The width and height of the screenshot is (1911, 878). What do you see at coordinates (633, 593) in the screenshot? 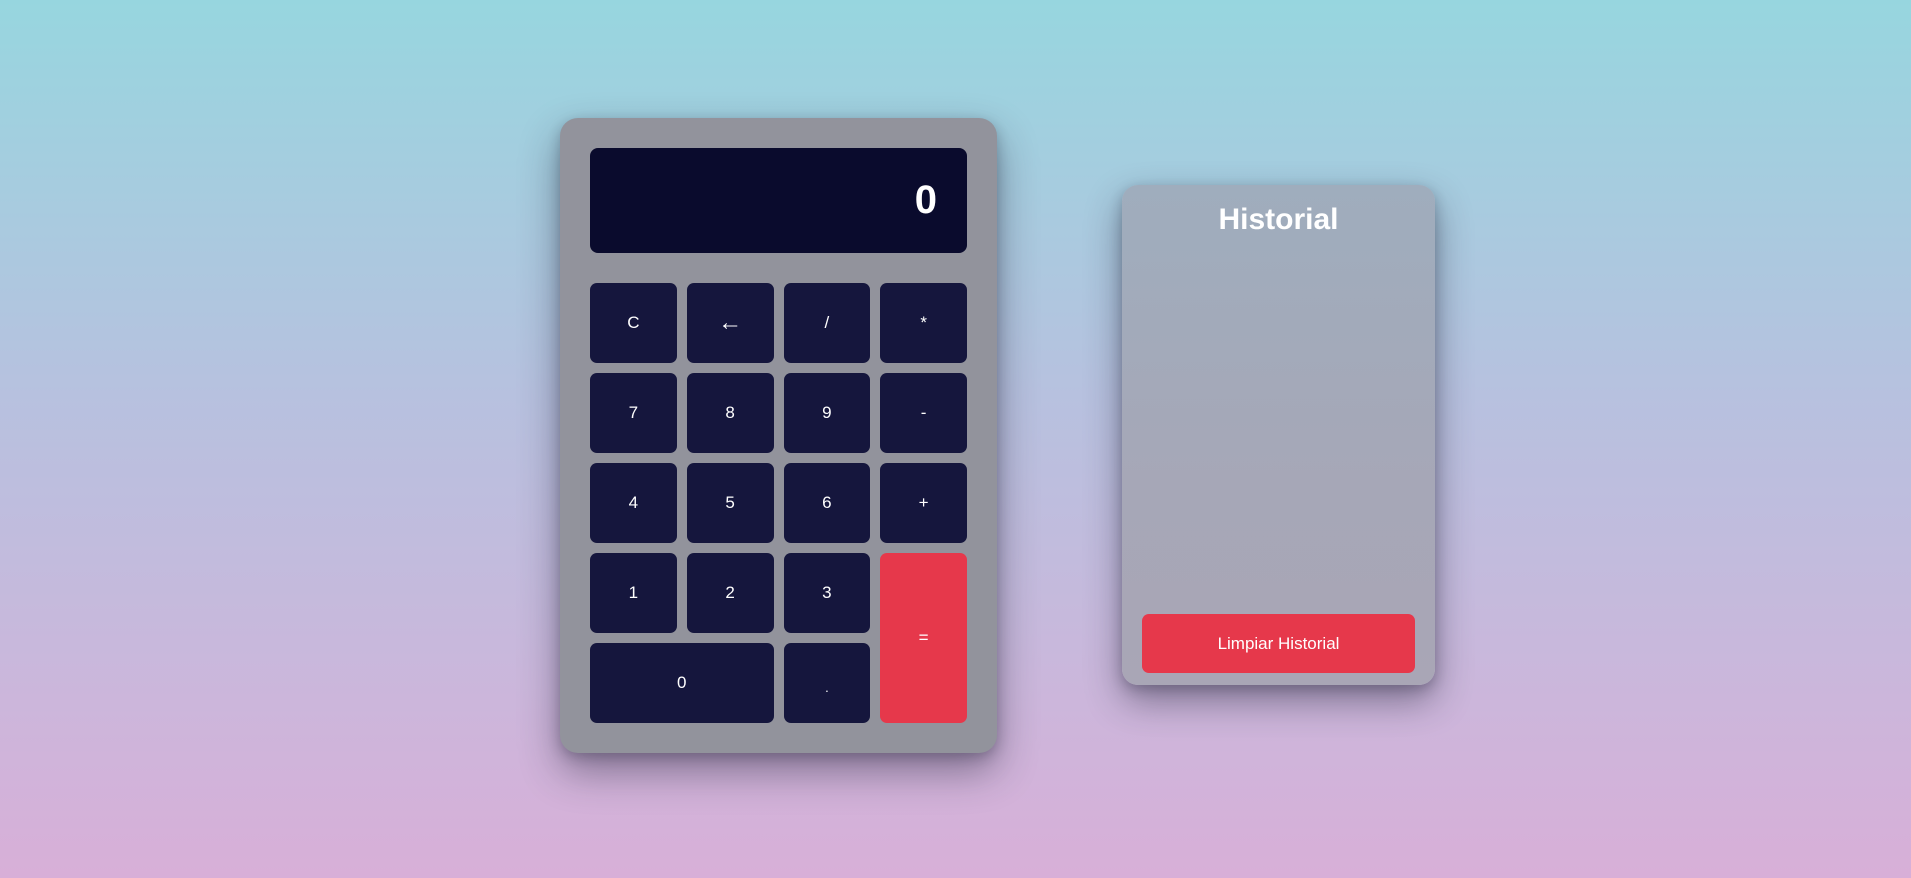
I see `digit-1-button: 1` at bounding box center [633, 593].